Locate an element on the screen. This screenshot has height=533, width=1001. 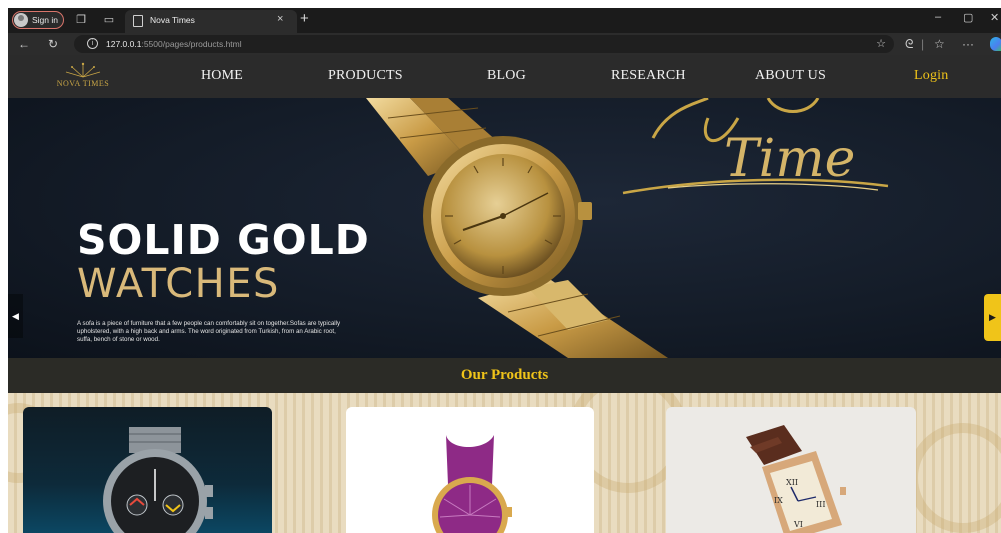
nav-products: PRODUCTS is located at coordinates (365, 76).